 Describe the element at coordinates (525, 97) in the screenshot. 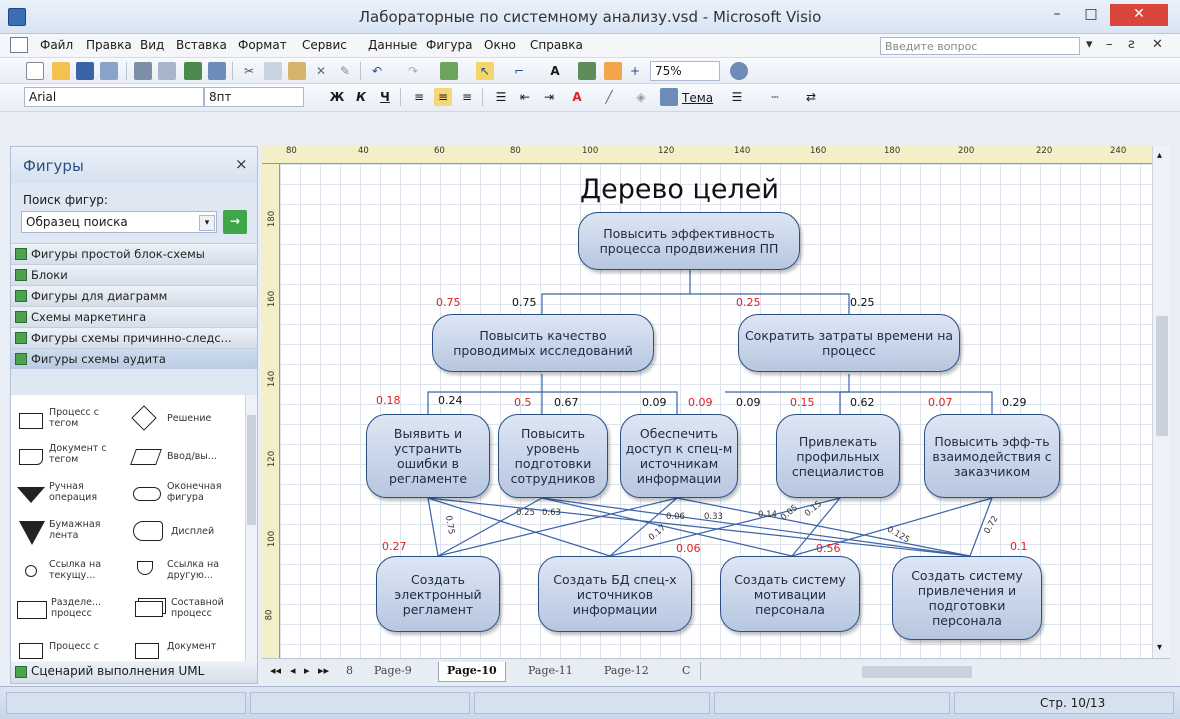

I see `decrease-indent-icon: ⇤` at that location.